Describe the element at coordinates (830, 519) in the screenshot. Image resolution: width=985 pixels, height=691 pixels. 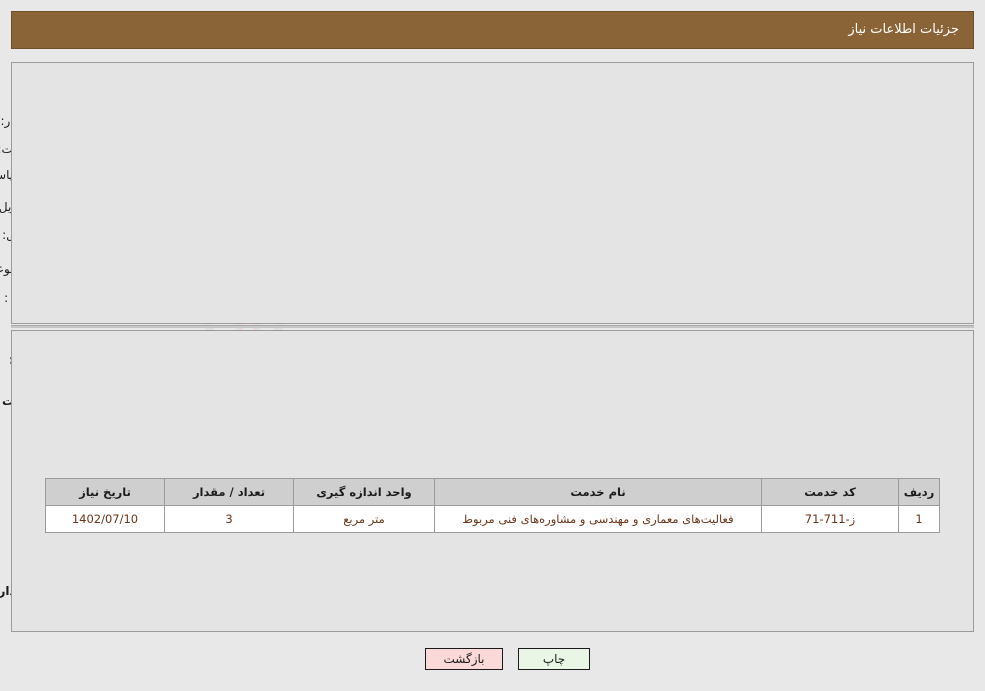
I see `cell-code: ز-711-71` at that location.